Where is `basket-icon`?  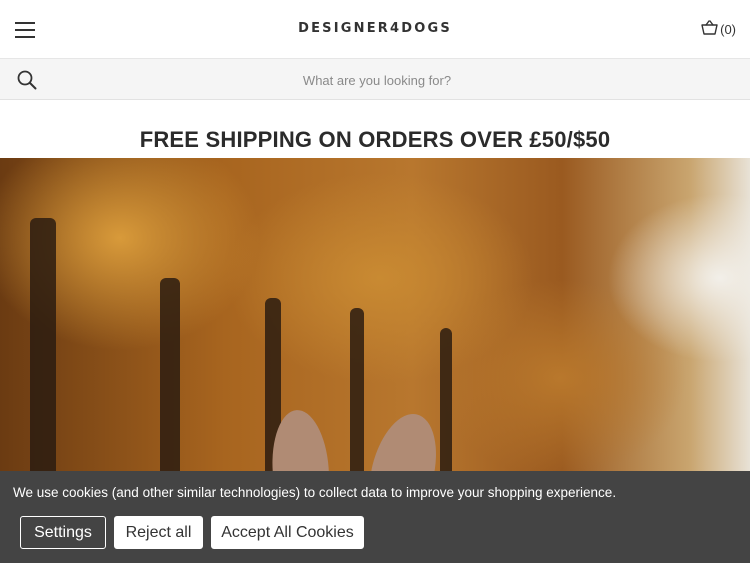
basket-icon is located at coordinates (709, 29).